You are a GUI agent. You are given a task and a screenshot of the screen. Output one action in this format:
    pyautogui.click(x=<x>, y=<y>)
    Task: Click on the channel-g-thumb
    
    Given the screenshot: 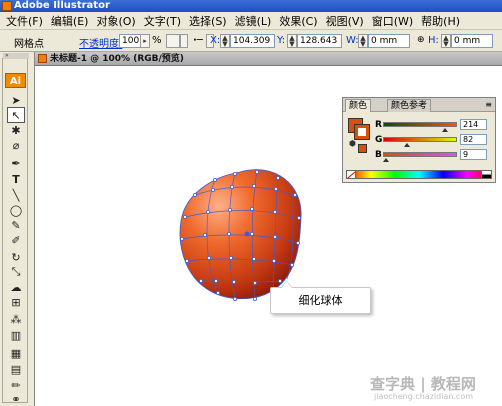 What is the action you would take?
    pyautogui.click(x=406, y=145)
    